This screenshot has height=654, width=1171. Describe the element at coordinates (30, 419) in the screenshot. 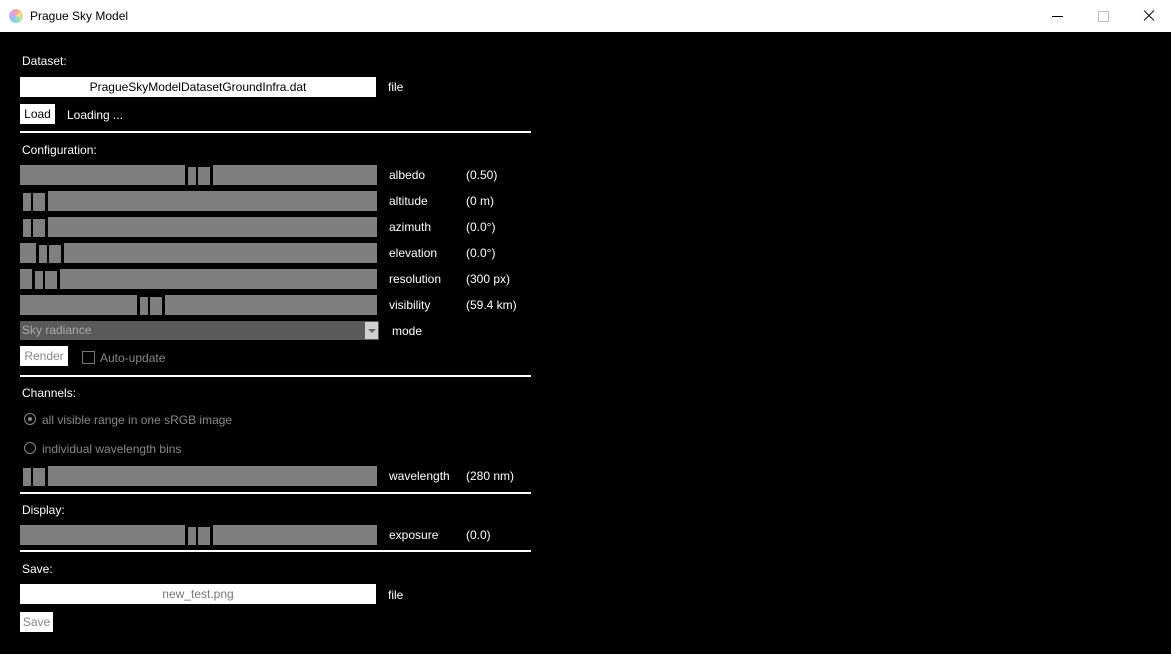

I see `radio-all-visible` at that location.